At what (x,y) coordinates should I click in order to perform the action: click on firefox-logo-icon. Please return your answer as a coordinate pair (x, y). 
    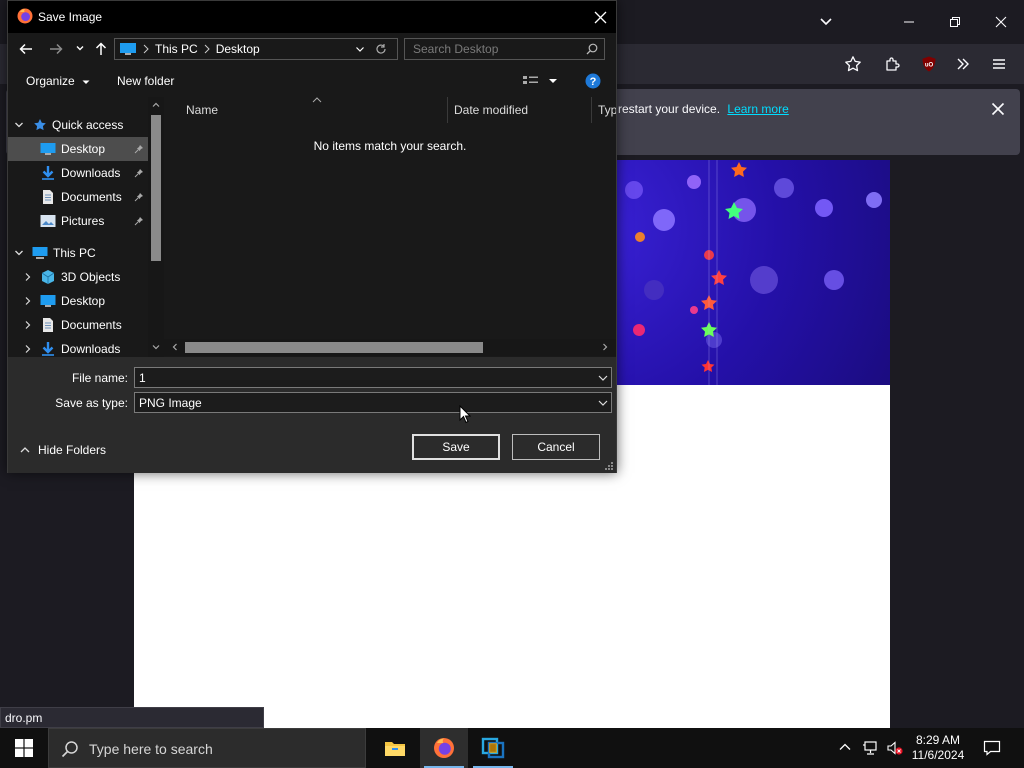
    Looking at the image, I should click on (25, 16).